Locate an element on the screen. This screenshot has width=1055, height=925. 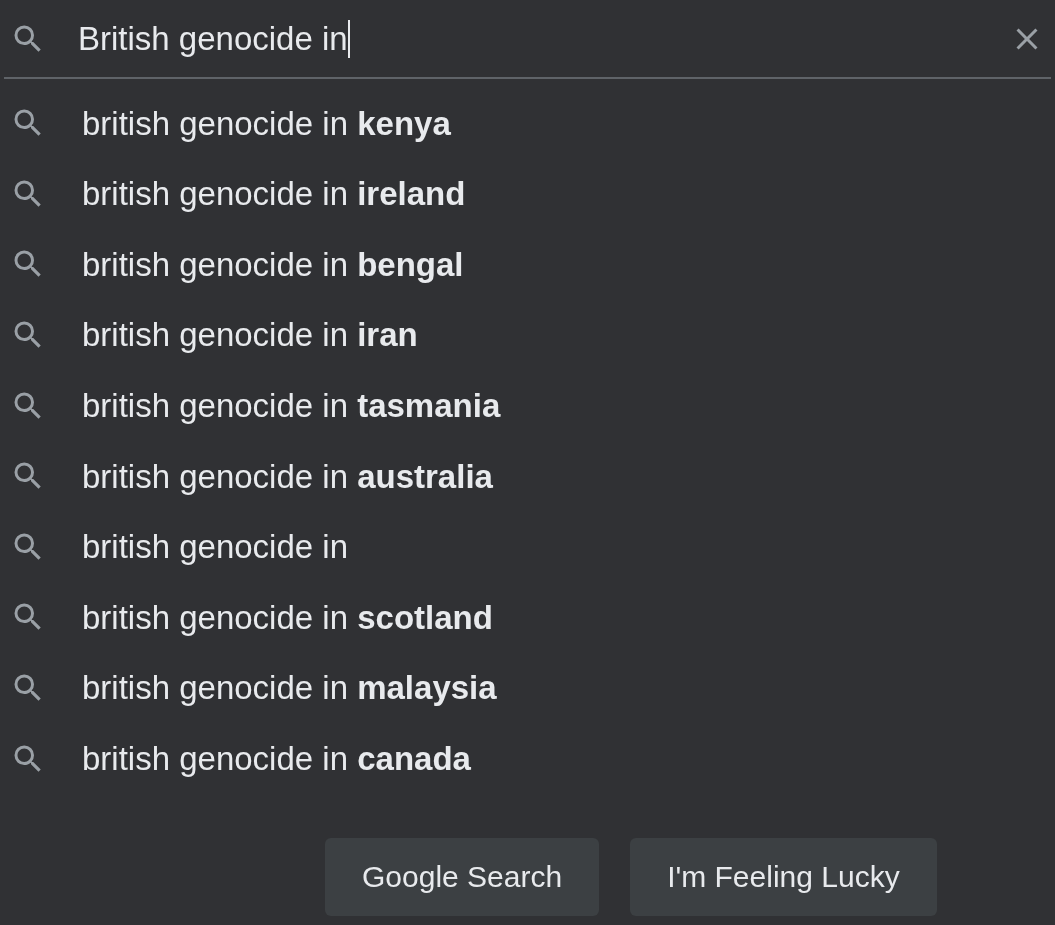
suggestion-item: british genocide in tasmania is located at coordinates (291, 405).